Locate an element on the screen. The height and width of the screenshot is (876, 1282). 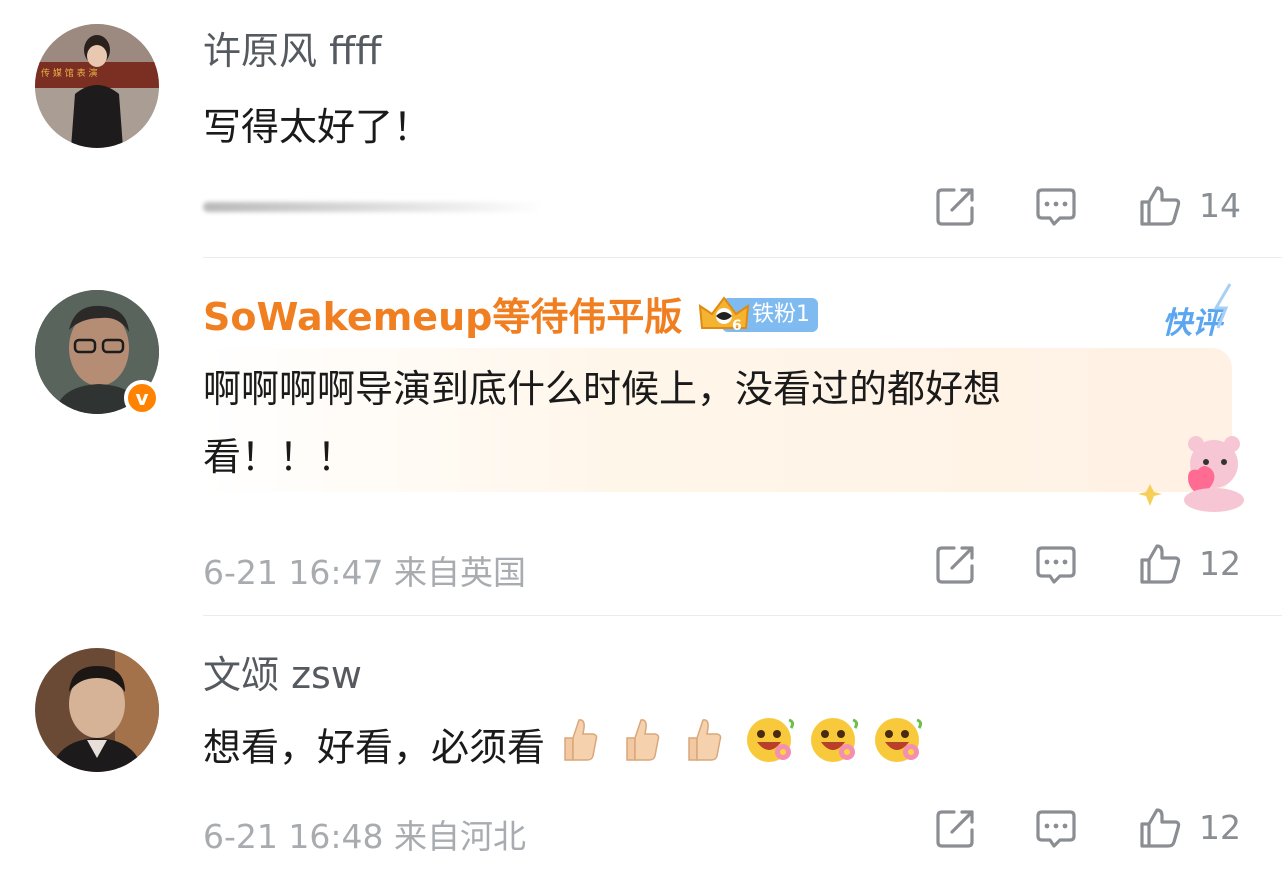
comment-text-line1: 啊啊啊啊导演到底什么时候上，没看过的都好想 is located at coordinates (602, 389).